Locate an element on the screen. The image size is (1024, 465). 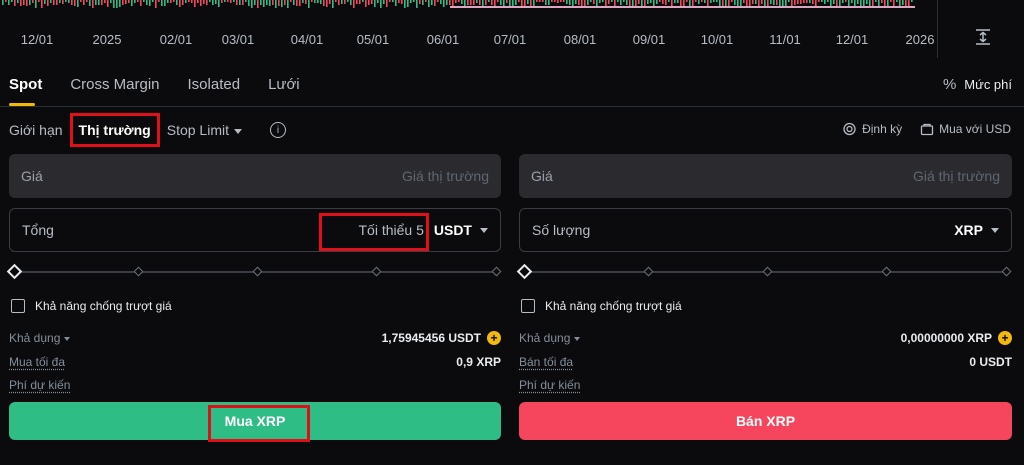
buy-amount-slider is located at coordinates (254, 271).